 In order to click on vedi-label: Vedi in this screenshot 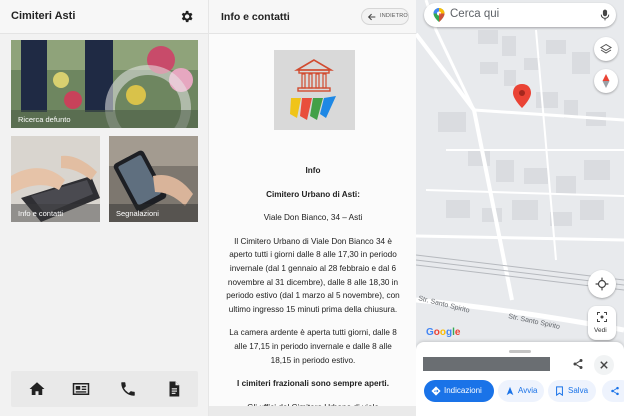, I will do `click(600, 330)`.